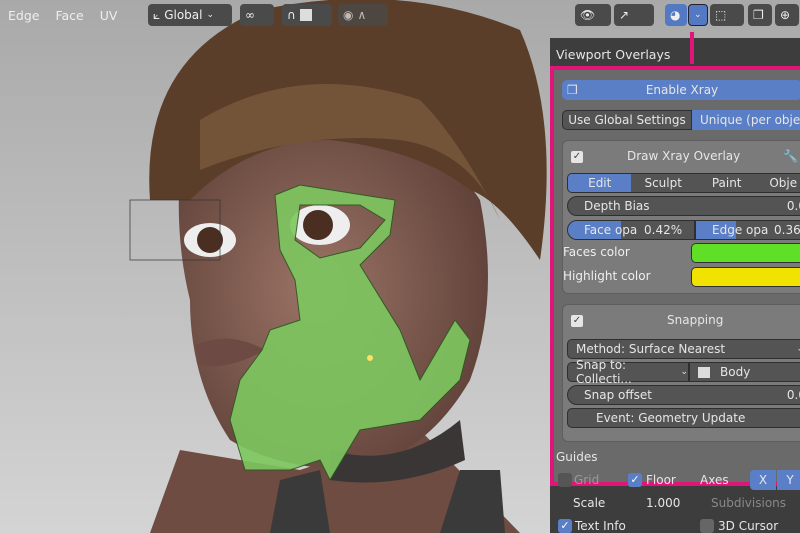  What do you see at coordinates (613, 54) in the screenshot?
I see `panel-title: Viewport Overlays` at bounding box center [613, 54].